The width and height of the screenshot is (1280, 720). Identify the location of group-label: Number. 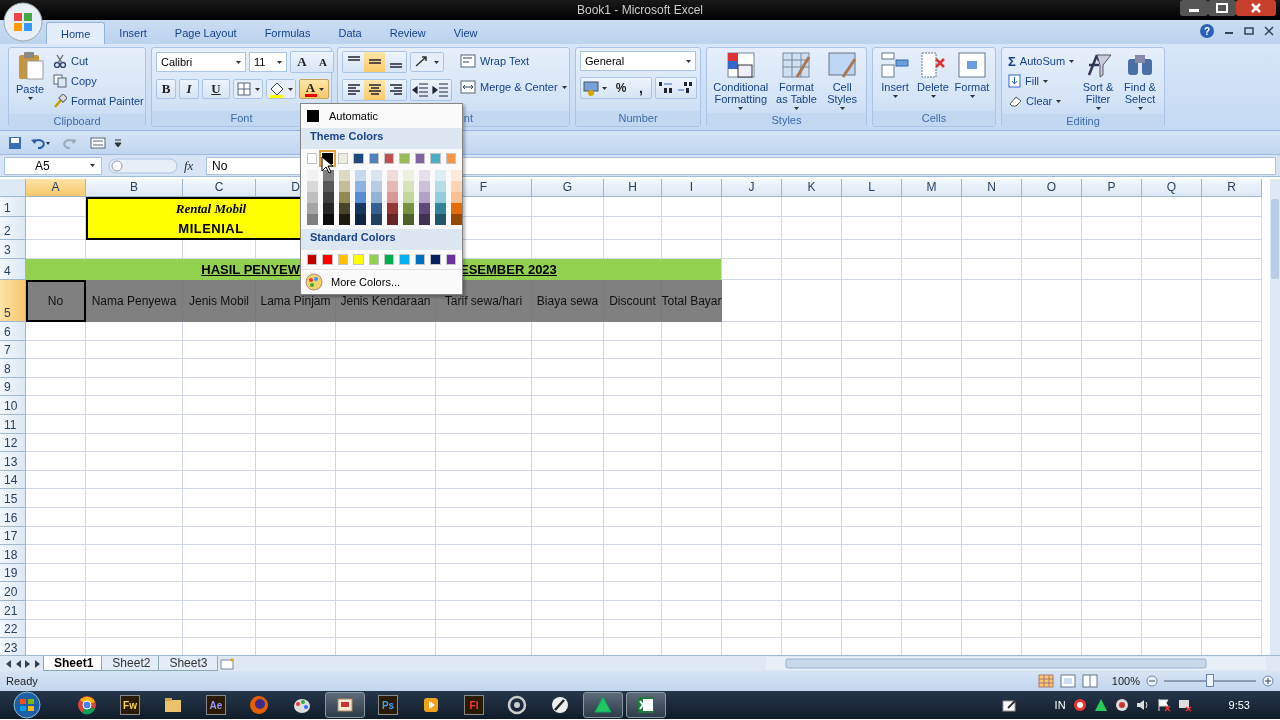
(638, 118).